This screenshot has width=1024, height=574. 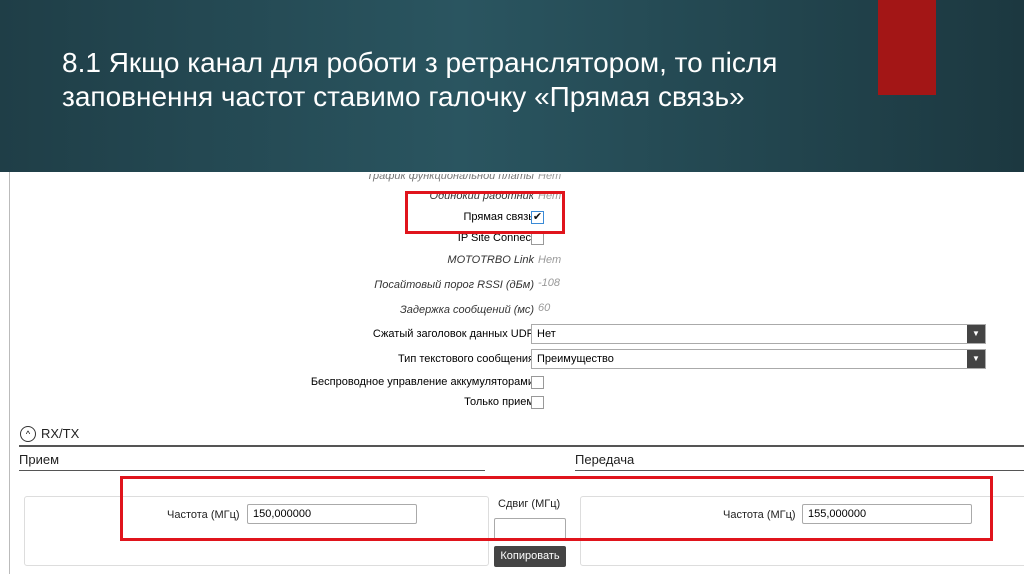 I want to click on collapse-icon: ^, so click(x=28, y=434).